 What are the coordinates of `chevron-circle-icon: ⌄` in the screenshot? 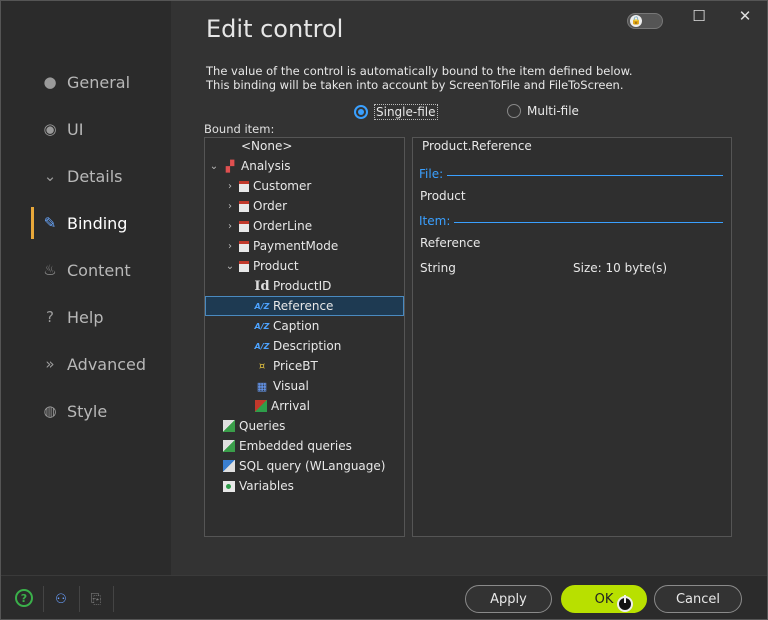 It's located at (50, 176).